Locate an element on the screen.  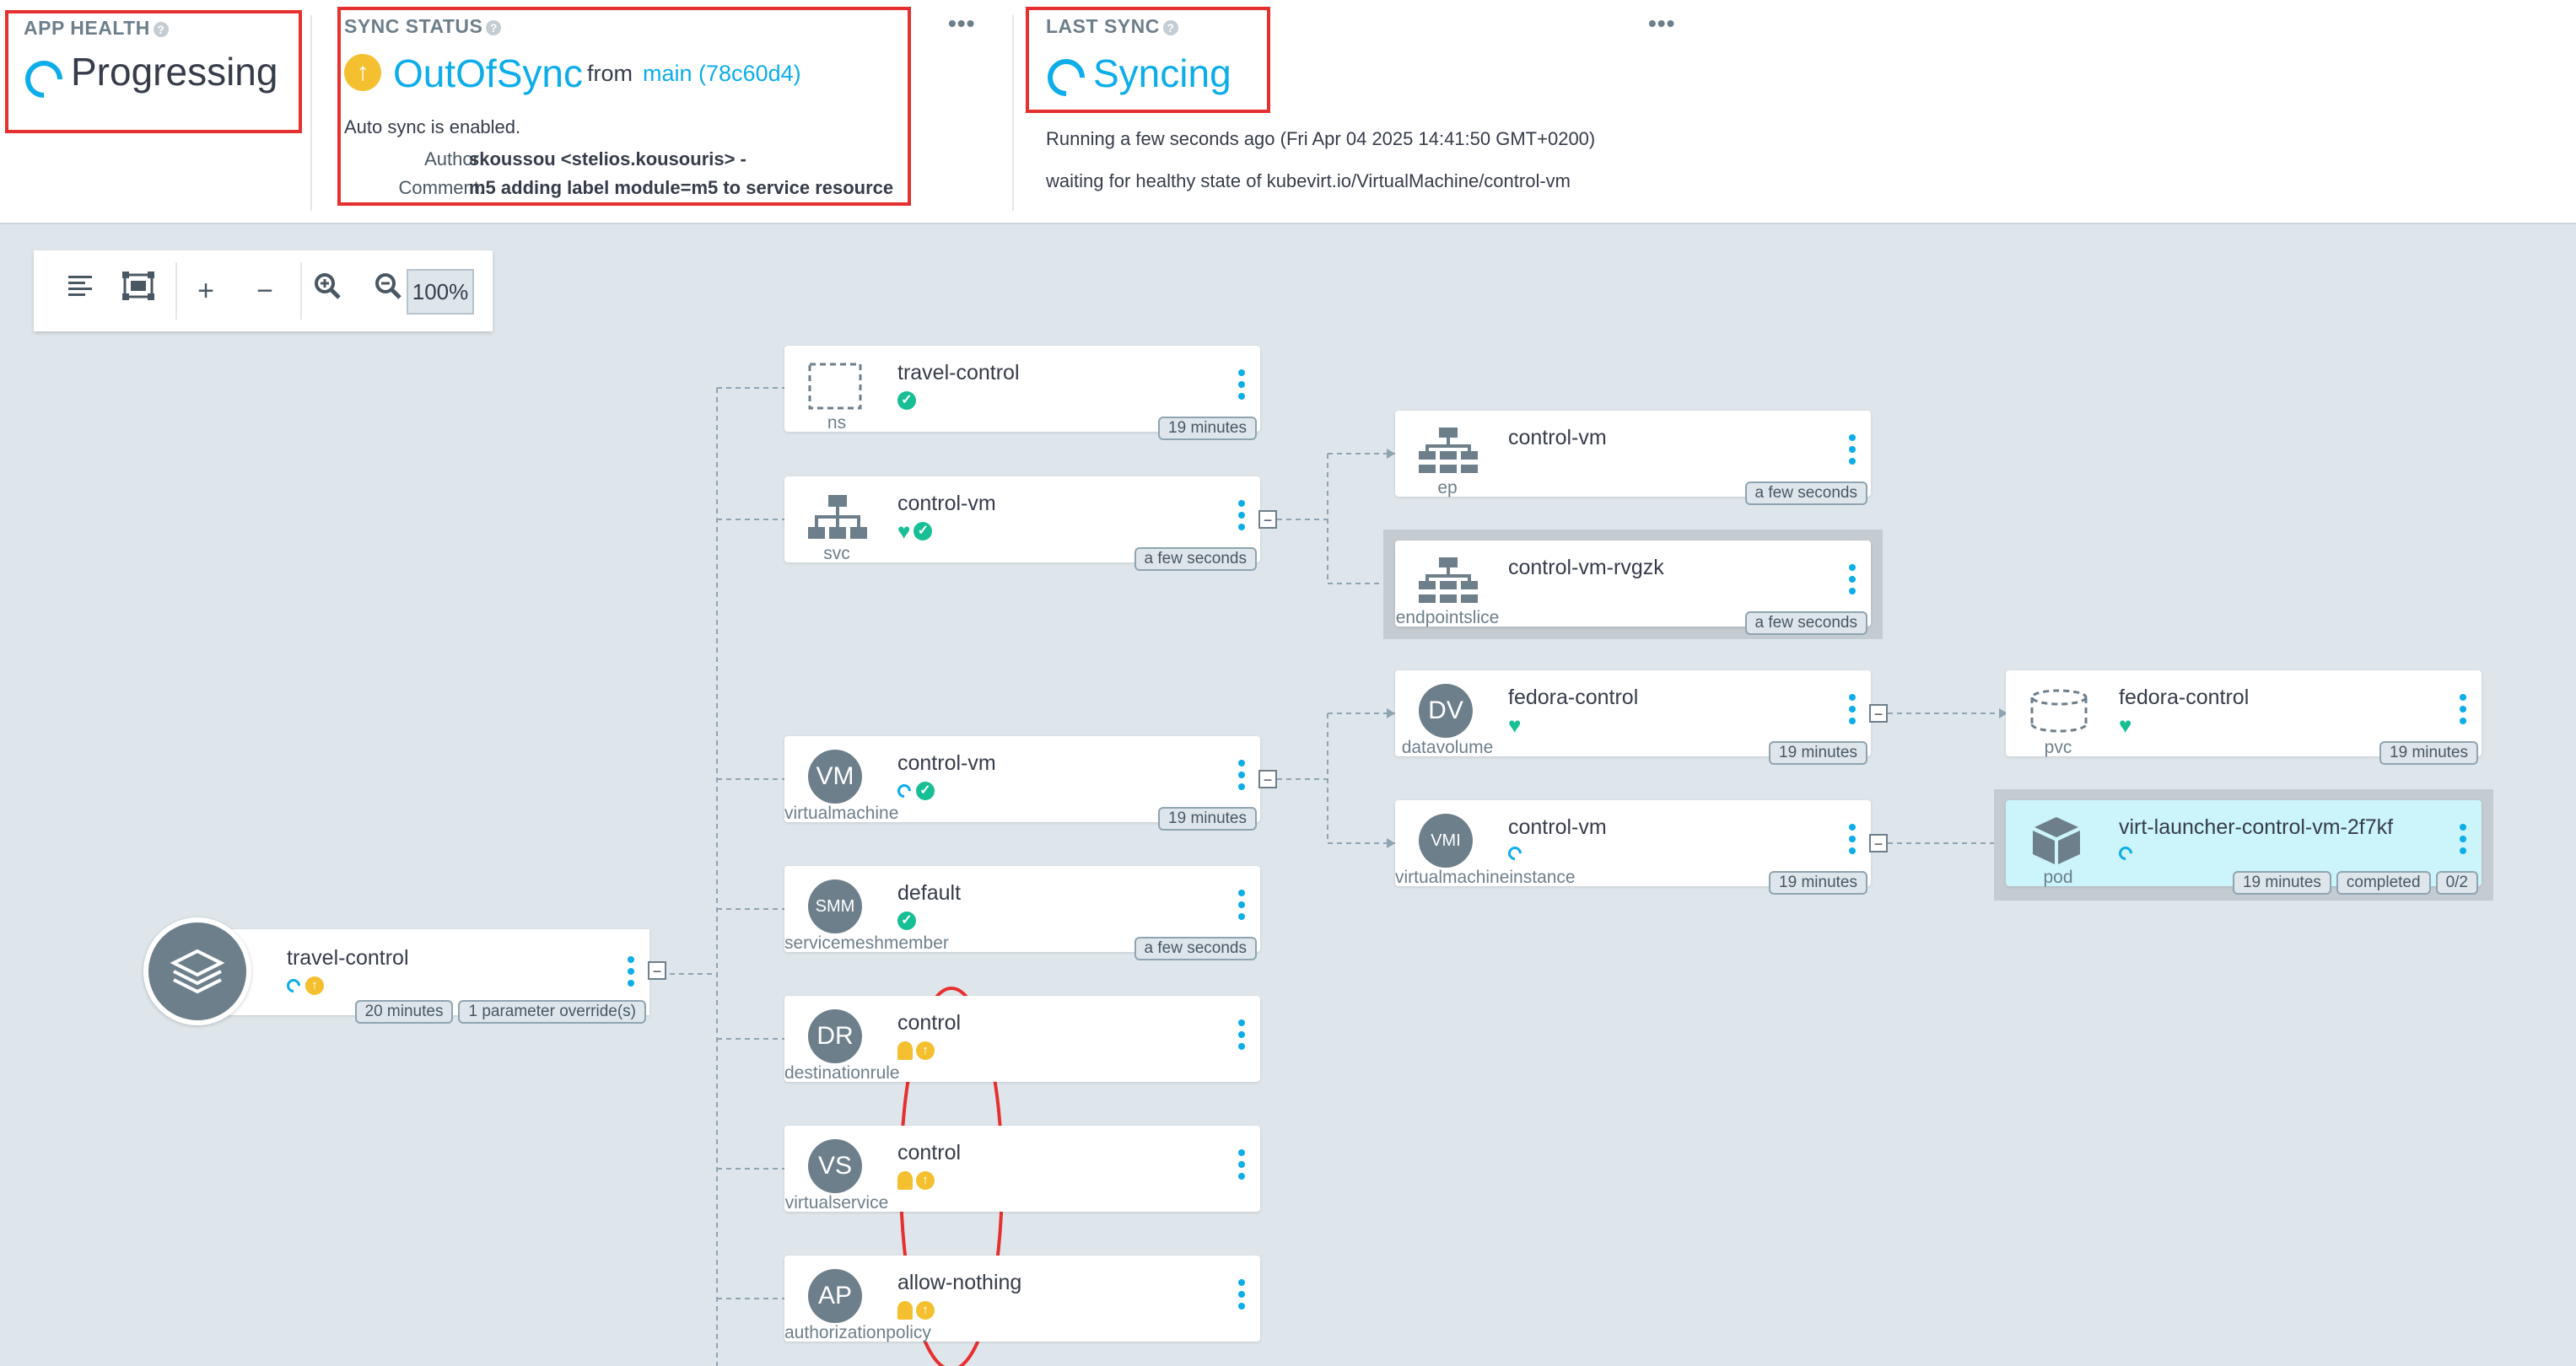
resource-kind: pvc is located at coordinates (2058, 747).